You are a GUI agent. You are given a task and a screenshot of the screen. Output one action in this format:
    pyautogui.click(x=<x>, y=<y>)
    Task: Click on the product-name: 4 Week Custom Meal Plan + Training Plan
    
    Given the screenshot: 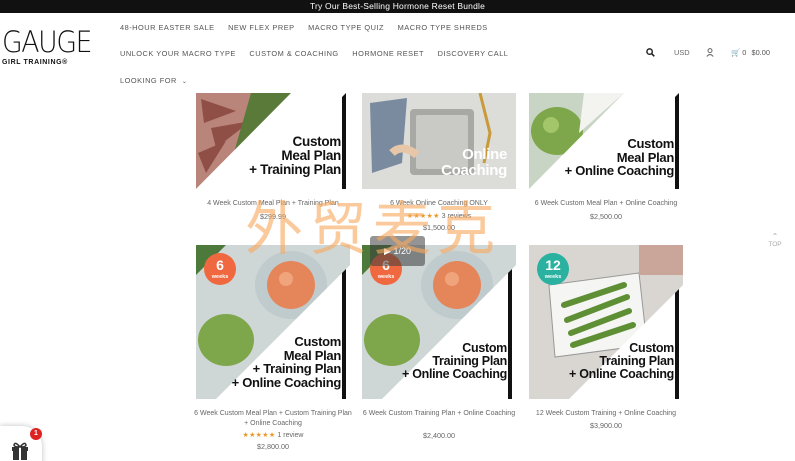 What is the action you would take?
    pyautogui.click(x=273, y=204)
    